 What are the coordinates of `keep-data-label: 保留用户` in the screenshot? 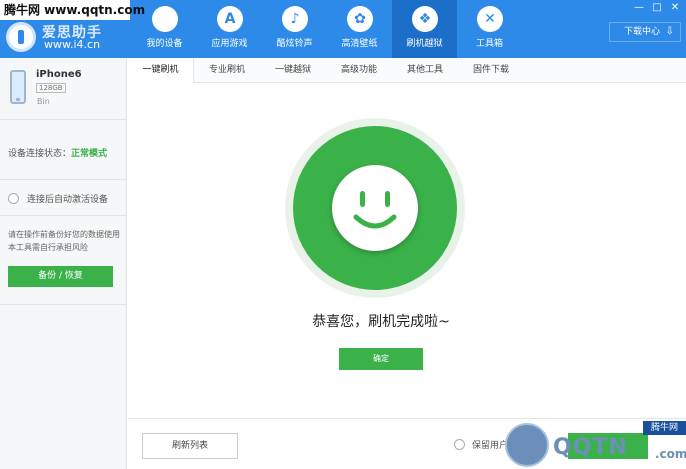 It's located at (490, 446).